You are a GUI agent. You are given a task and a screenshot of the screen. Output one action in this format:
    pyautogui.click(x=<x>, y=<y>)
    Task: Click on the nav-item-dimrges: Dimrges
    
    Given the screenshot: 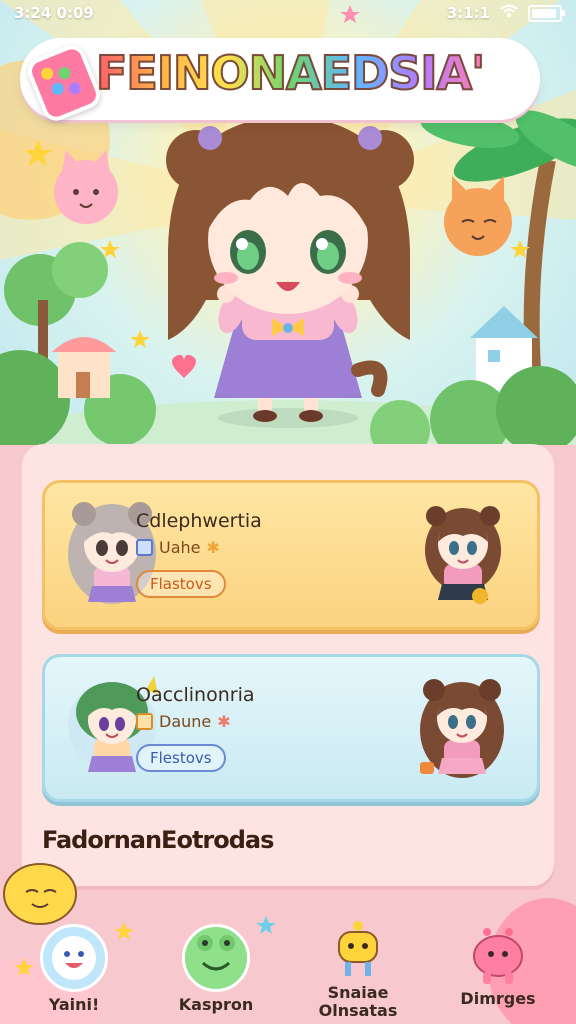 What is the action you would take?
    pyautogui.click(x=498, y=966)
    